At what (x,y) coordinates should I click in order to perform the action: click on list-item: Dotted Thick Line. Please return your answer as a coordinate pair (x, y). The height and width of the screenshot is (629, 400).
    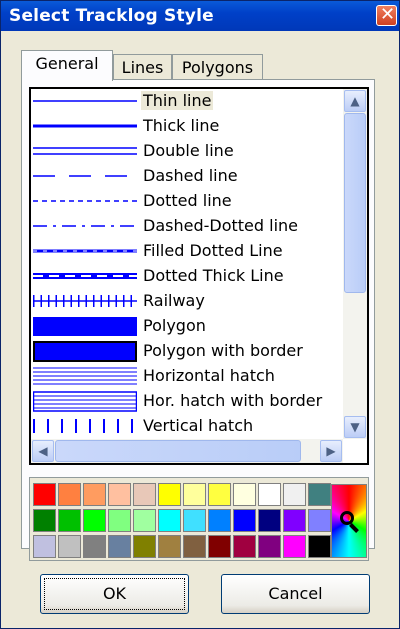
    Looking at the image, I should click on (187, 276).